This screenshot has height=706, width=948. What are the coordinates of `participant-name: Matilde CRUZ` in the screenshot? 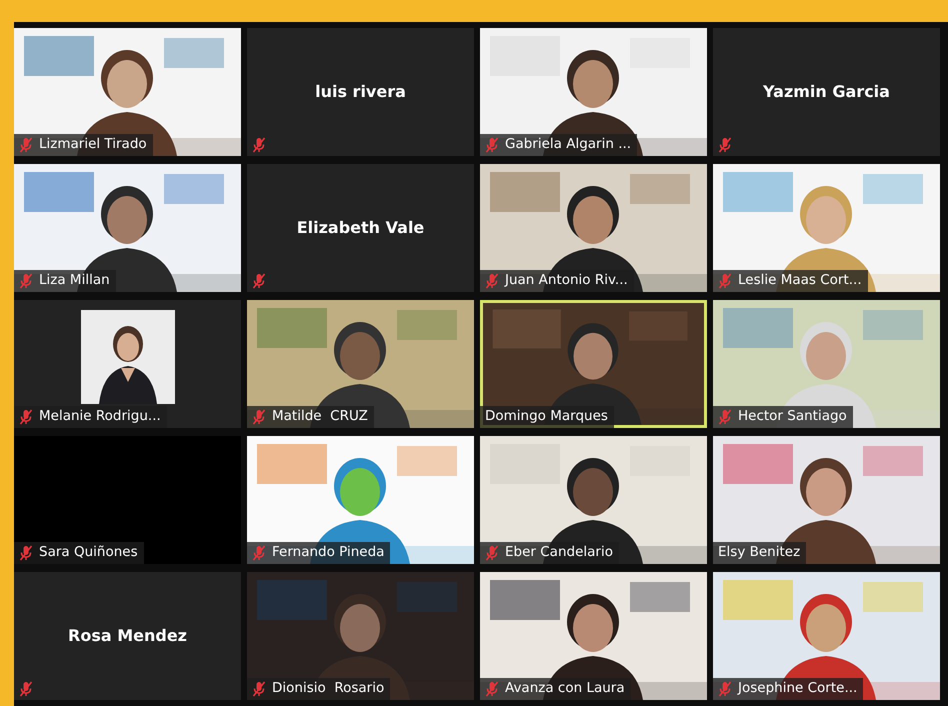 It's located at (320, 416).